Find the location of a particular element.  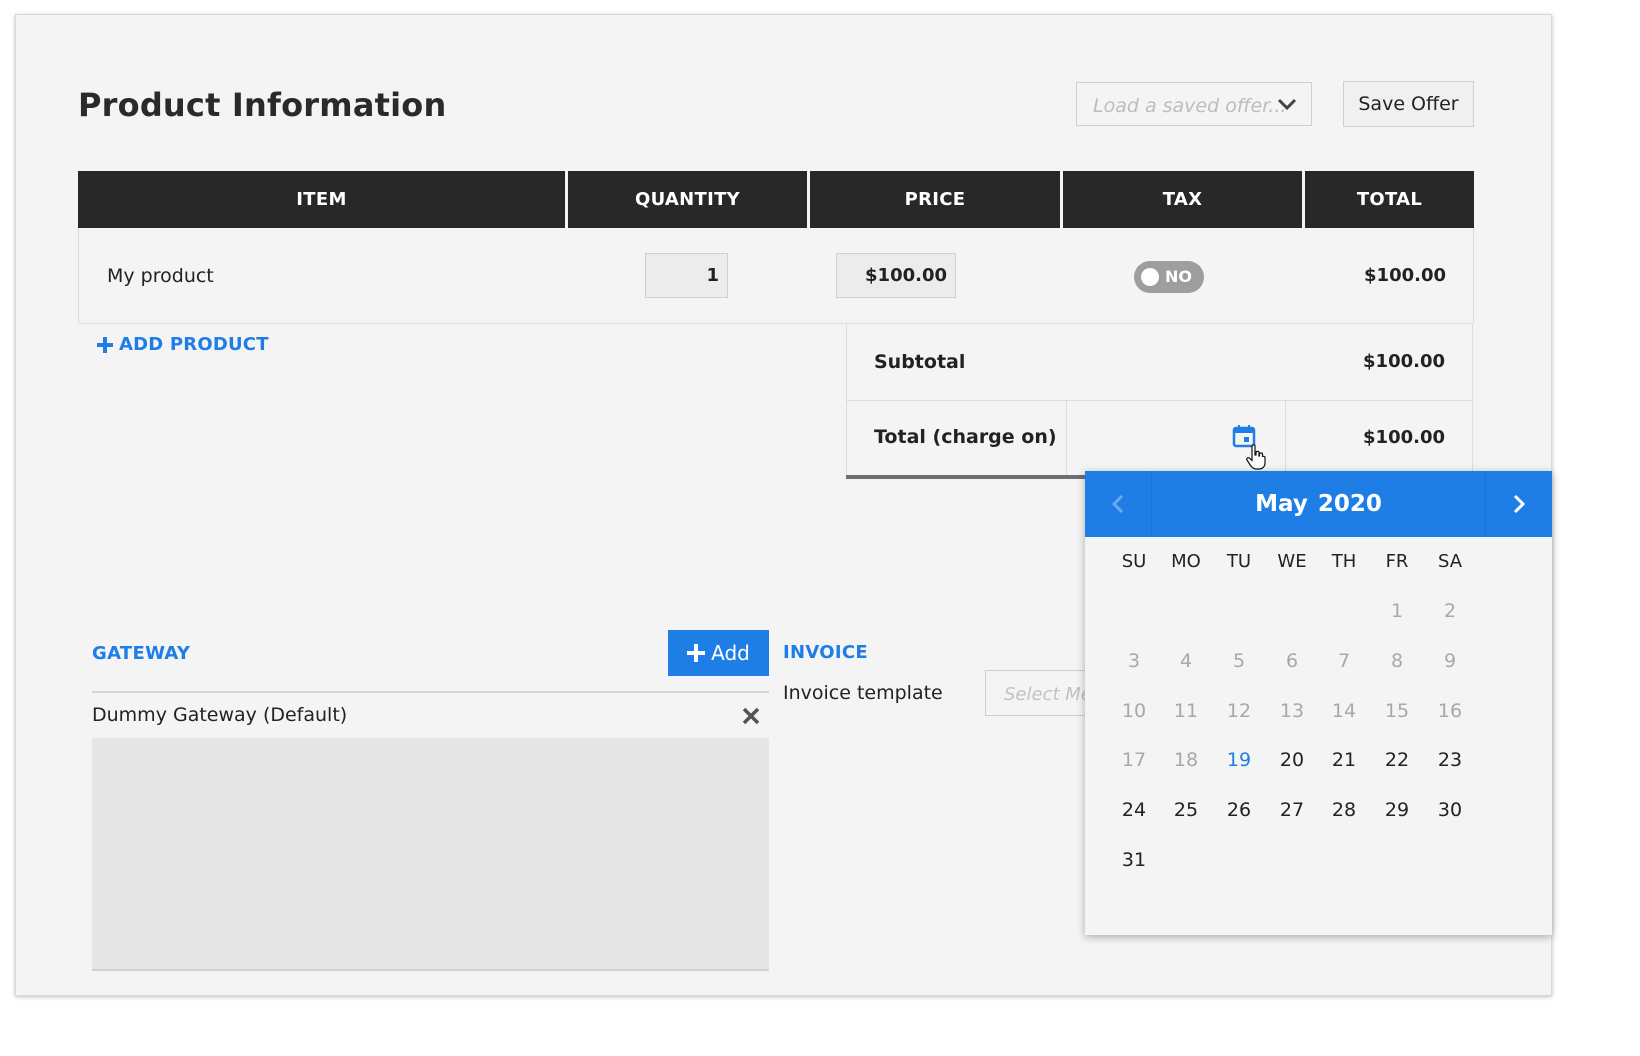

row-total: $100.00 is located at coordinates (1405, 275).